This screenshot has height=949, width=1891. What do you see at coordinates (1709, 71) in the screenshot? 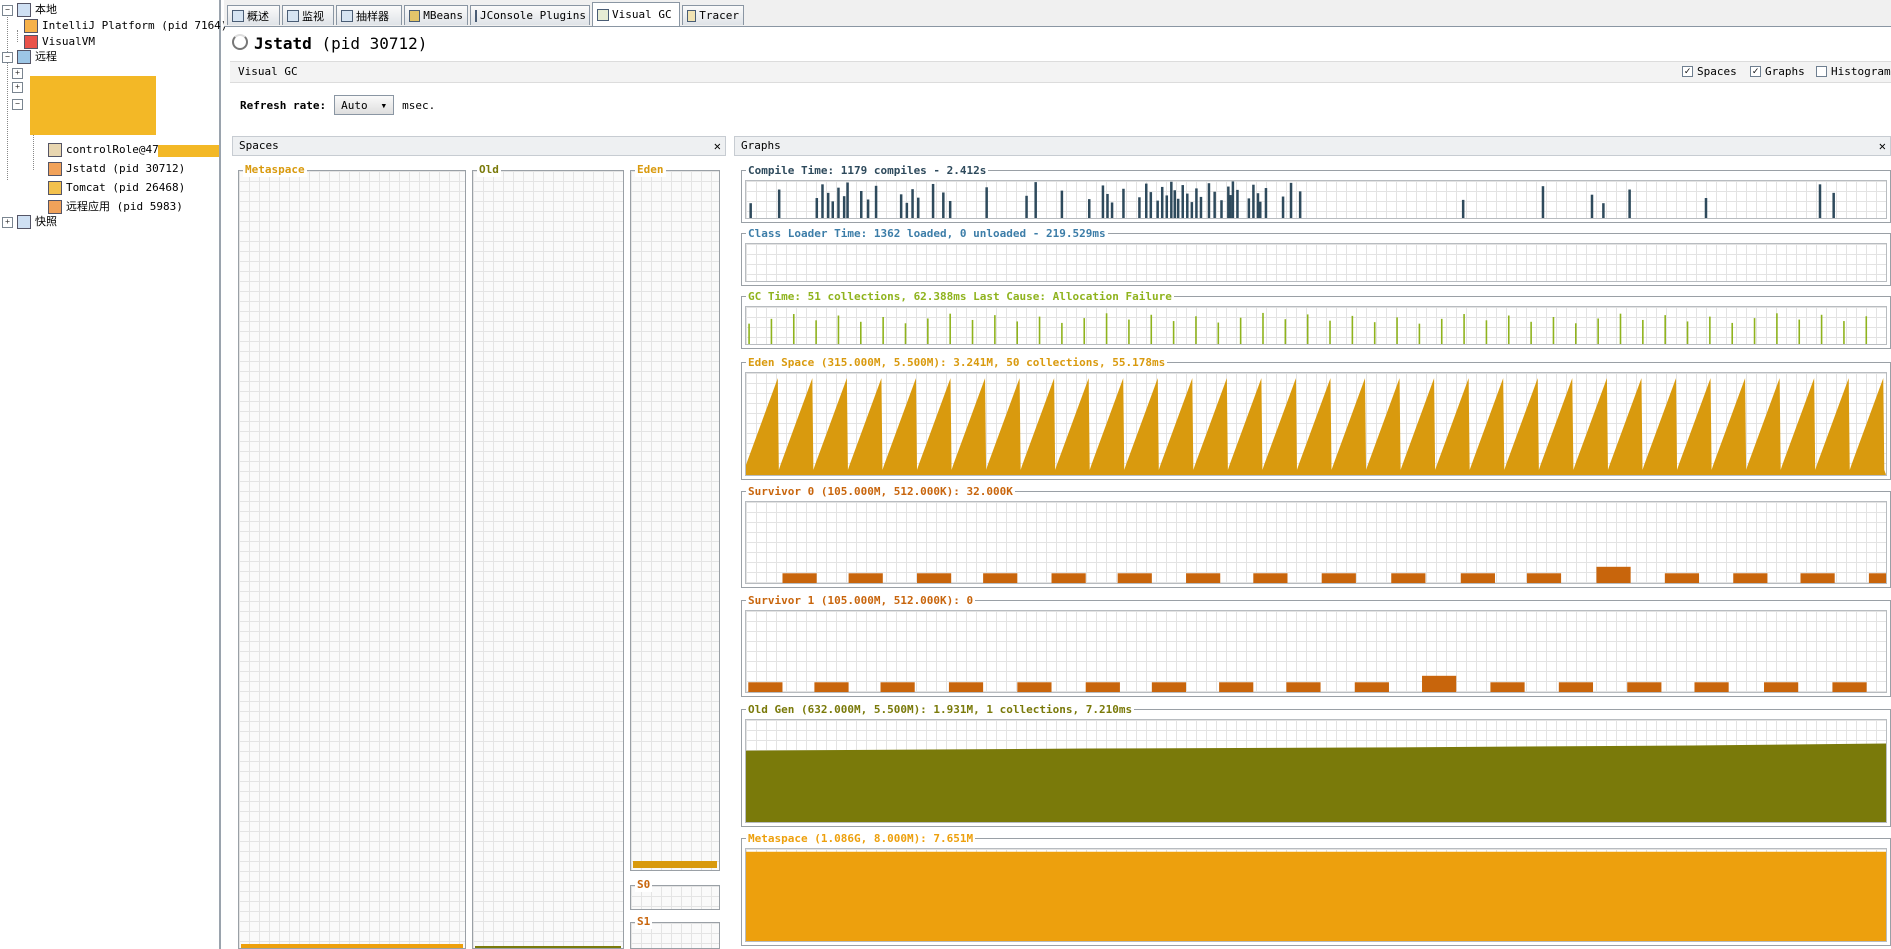
I see `spaces-checkbox: ✓ Spaces` at bounding box center [1709, 71].